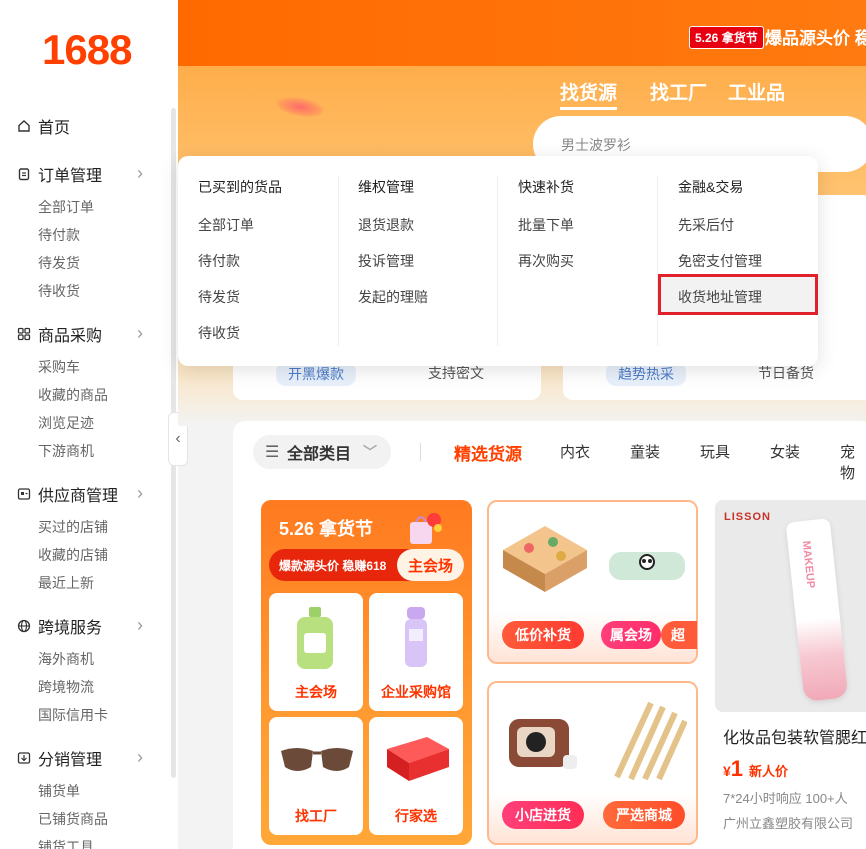 Image resolution: width=866 pixels, height=849 pixels. I want to click on category-featured: 精选货源, so click(488, 452).